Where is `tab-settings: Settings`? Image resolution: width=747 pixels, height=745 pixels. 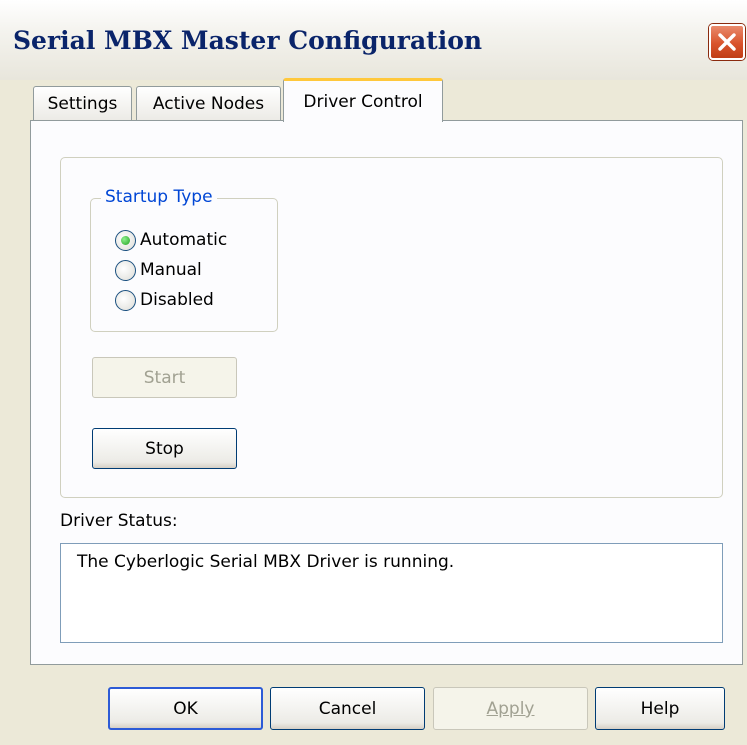 tab-settings: Settings is located at coordinates (82, 103).